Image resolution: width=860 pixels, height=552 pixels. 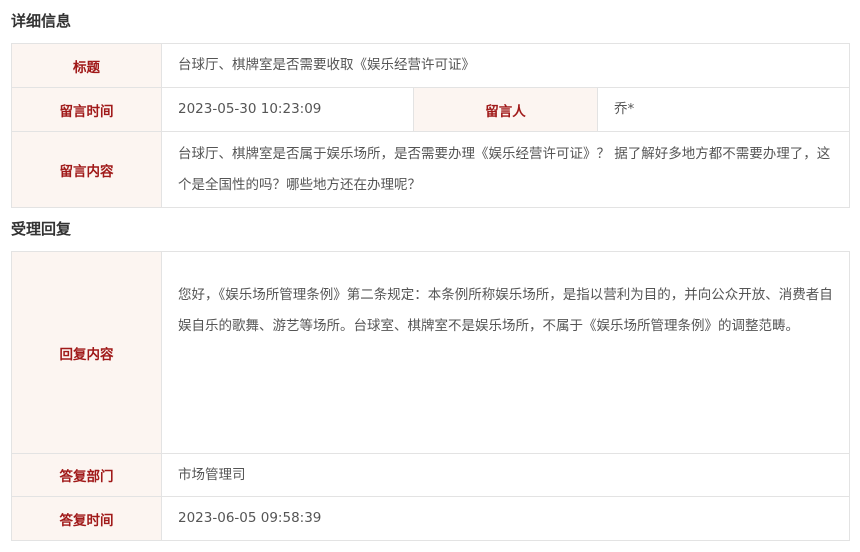 I want to click on reply-time-value: 2023-06-05 09:58:39, so click(x=505, y=518).